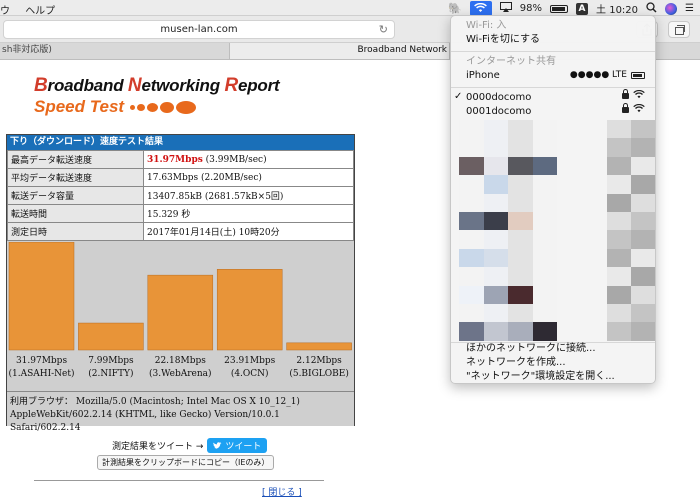 This screenshot has height=503, width=700. What do you see at coordinates (559, 8) in the screenshot?
I see `battery-icon` at bounding box center [559, 8].